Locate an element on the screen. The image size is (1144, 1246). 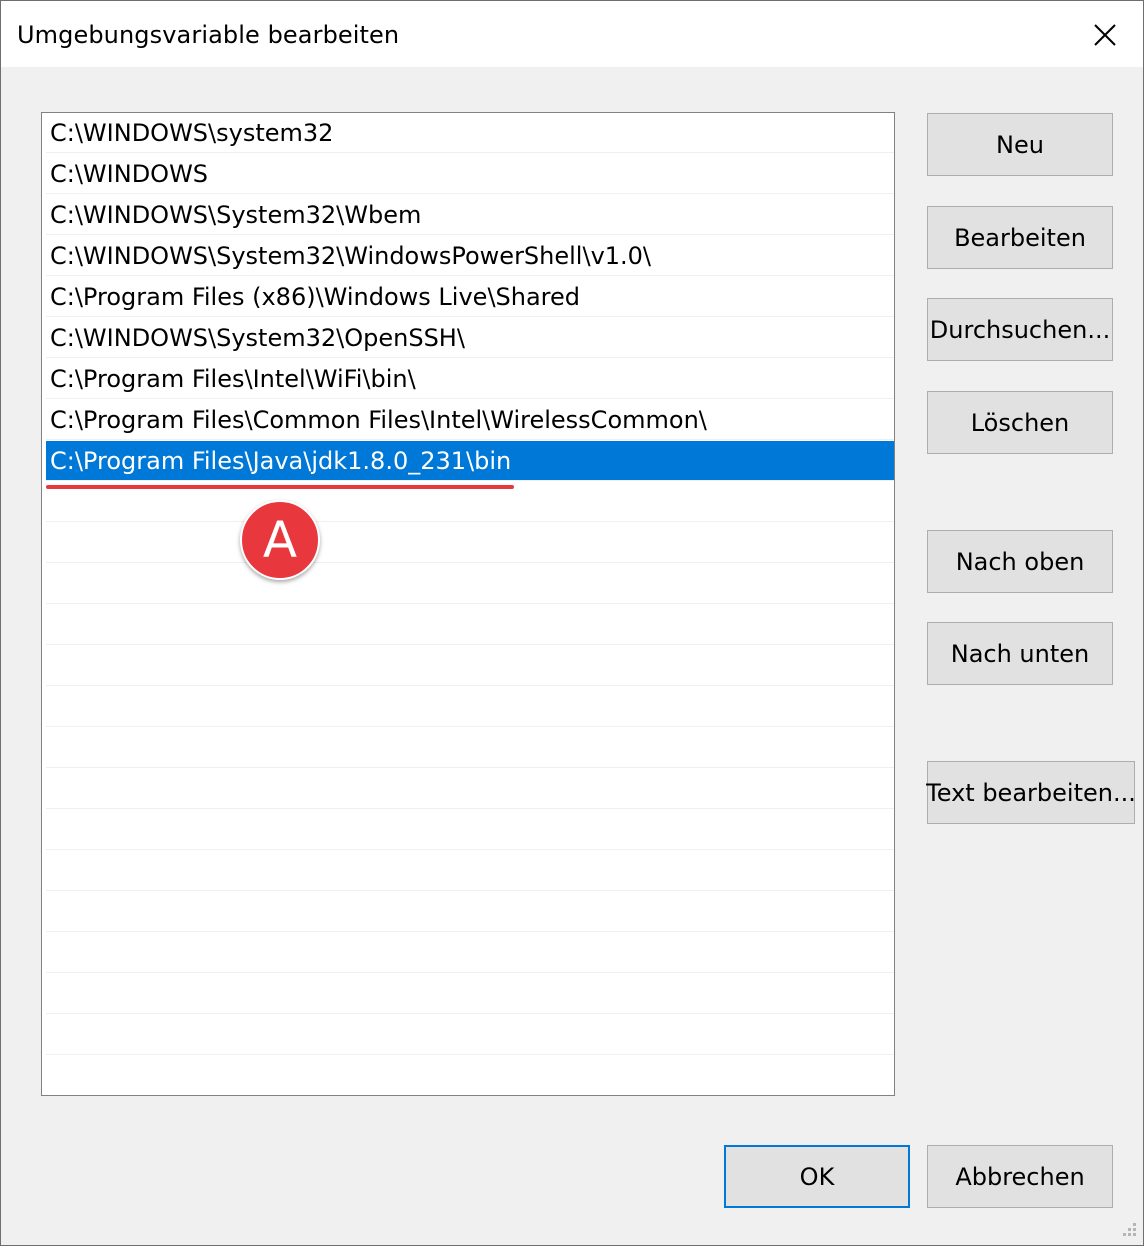
ok-button: OK is located at coordinates (817, 1176).